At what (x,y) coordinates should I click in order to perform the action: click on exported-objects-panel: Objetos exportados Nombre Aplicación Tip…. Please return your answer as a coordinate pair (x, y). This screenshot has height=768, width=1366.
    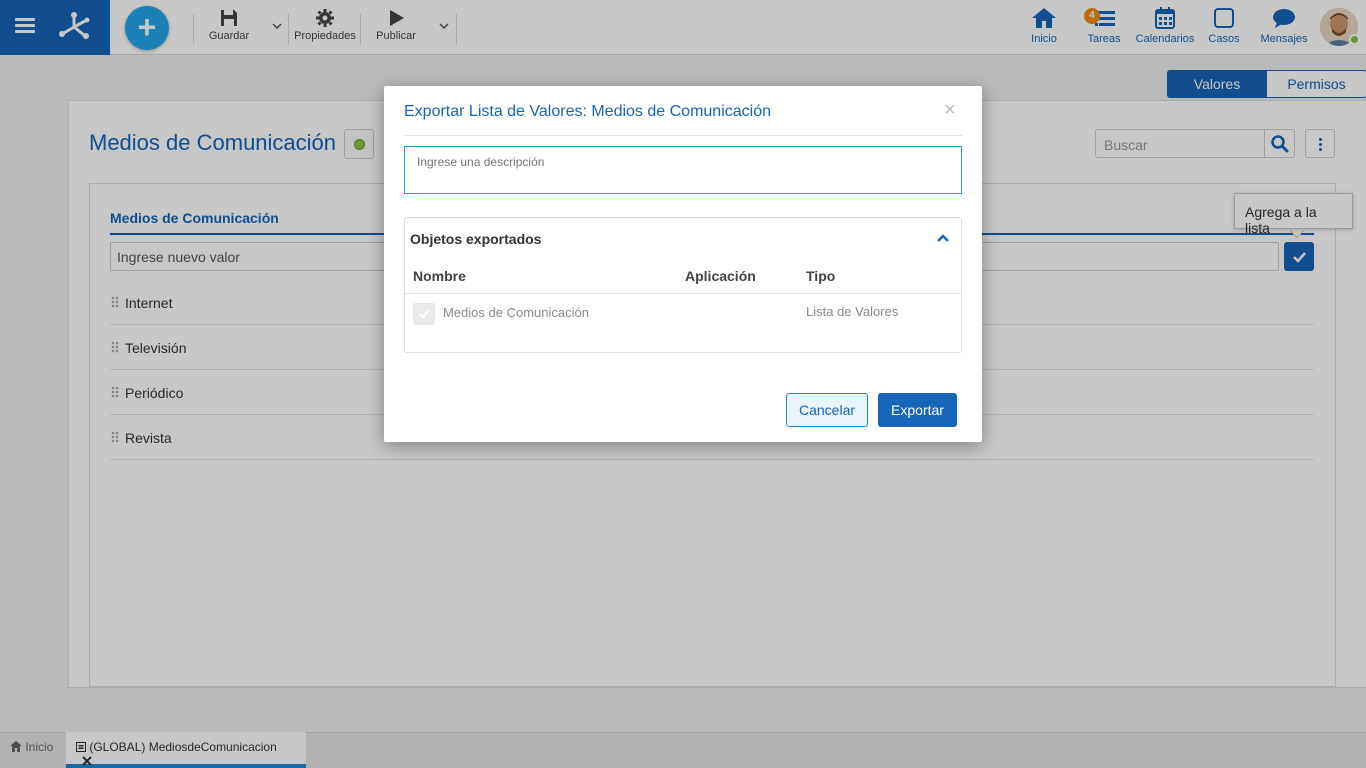
    Looking at the image, I should click on (683, 285).